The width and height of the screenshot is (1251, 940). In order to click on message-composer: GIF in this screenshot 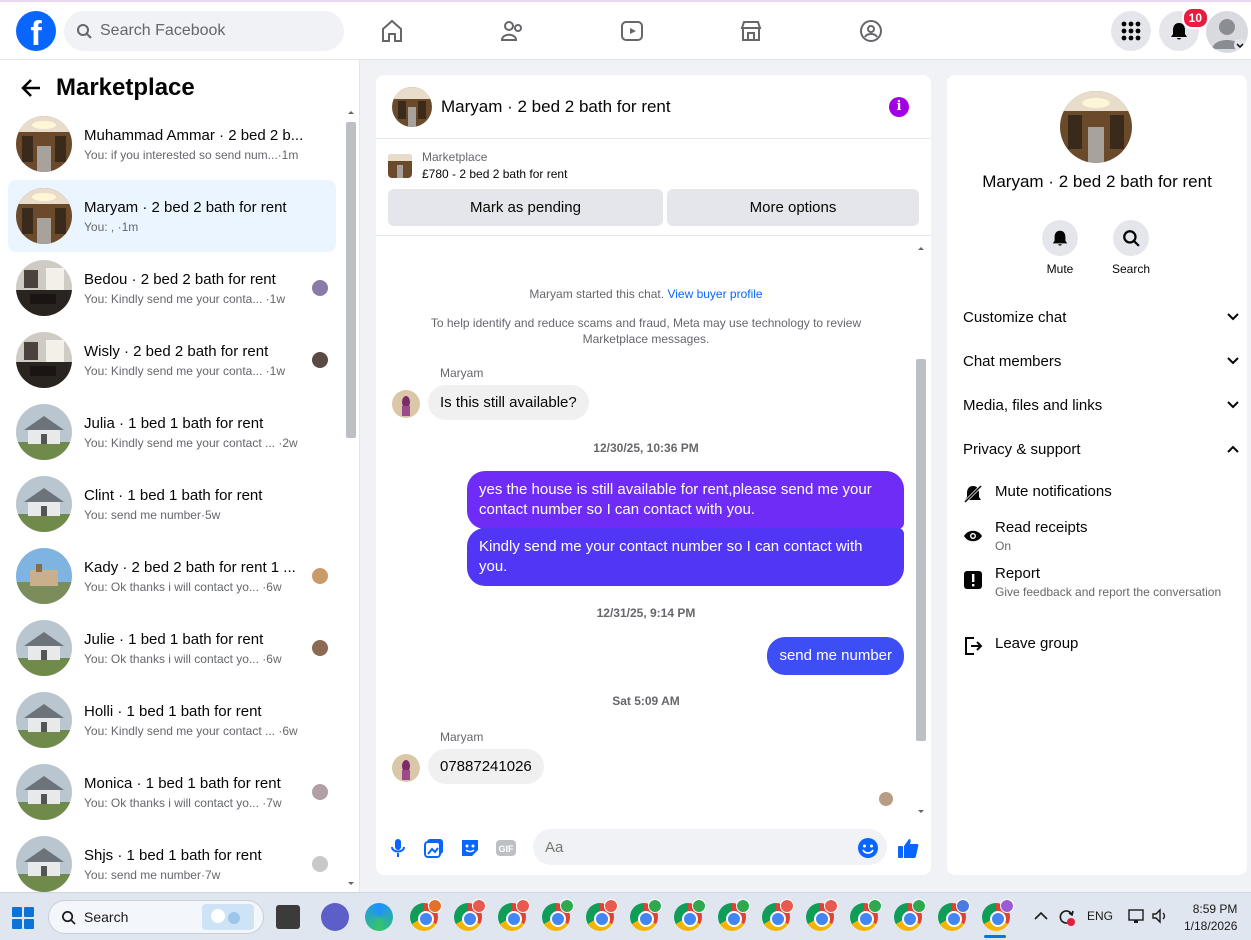, I will do `click(653, 847)`.